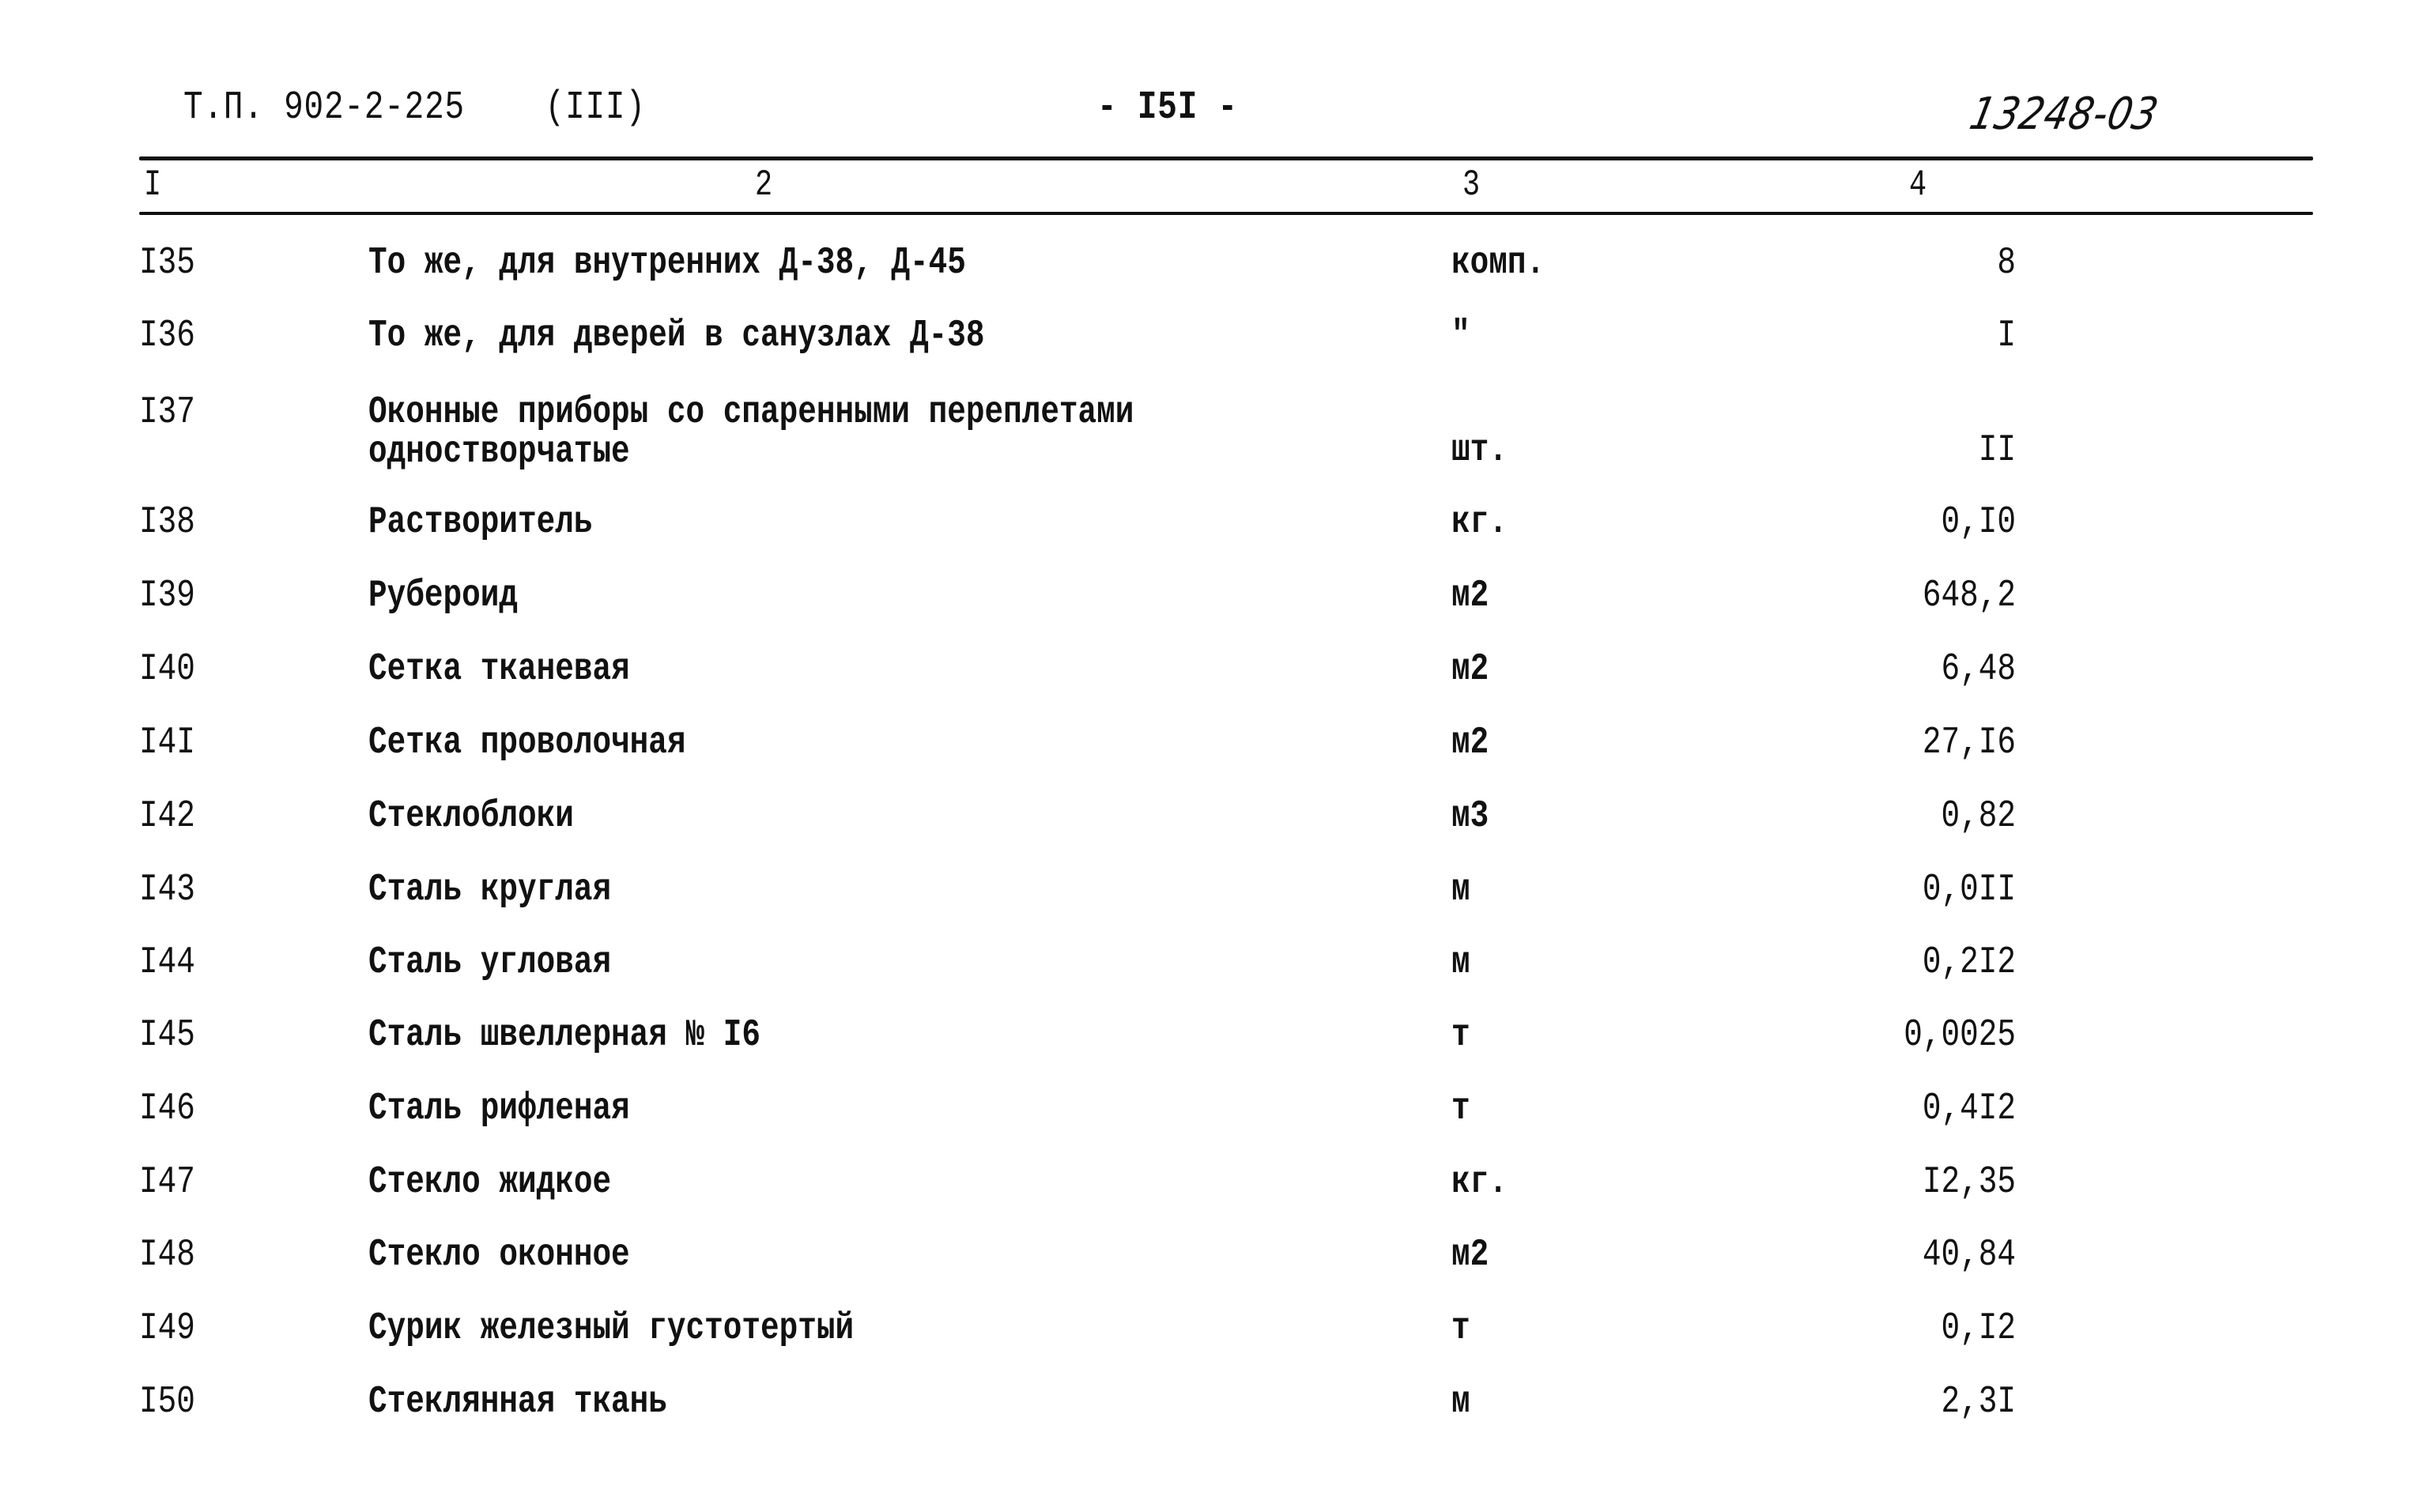  What do you see at coordinates (1997, 450) in the screenshot?
I see `quantity: II` at bounding box center [1997, 450].